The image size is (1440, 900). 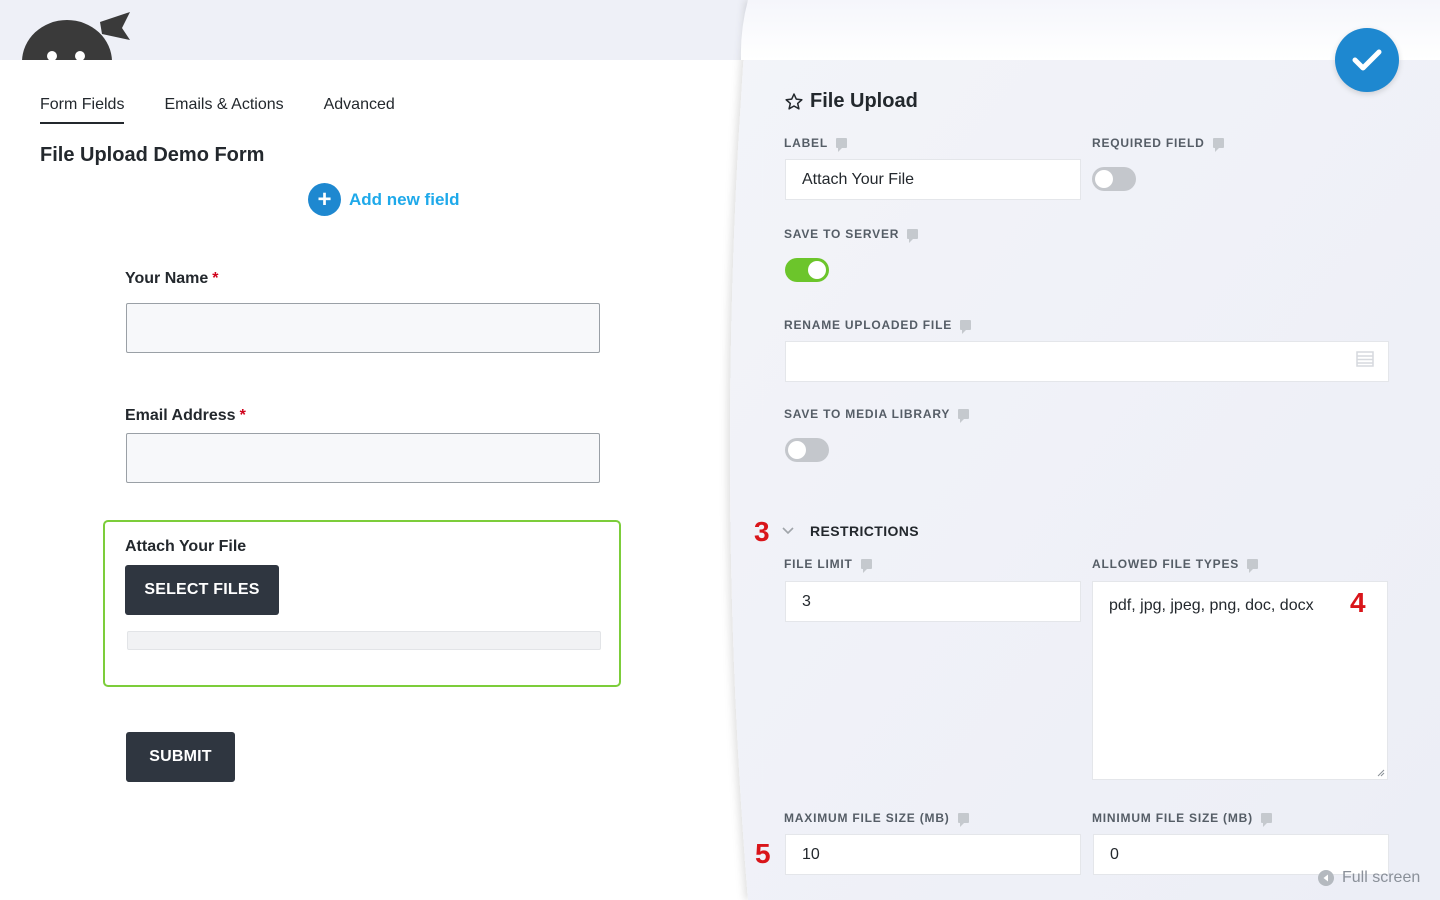 What do you see at coordinates (763, 853) in the screenshot?
I see `annotation-5: 5` at bounding box center [763, 853].